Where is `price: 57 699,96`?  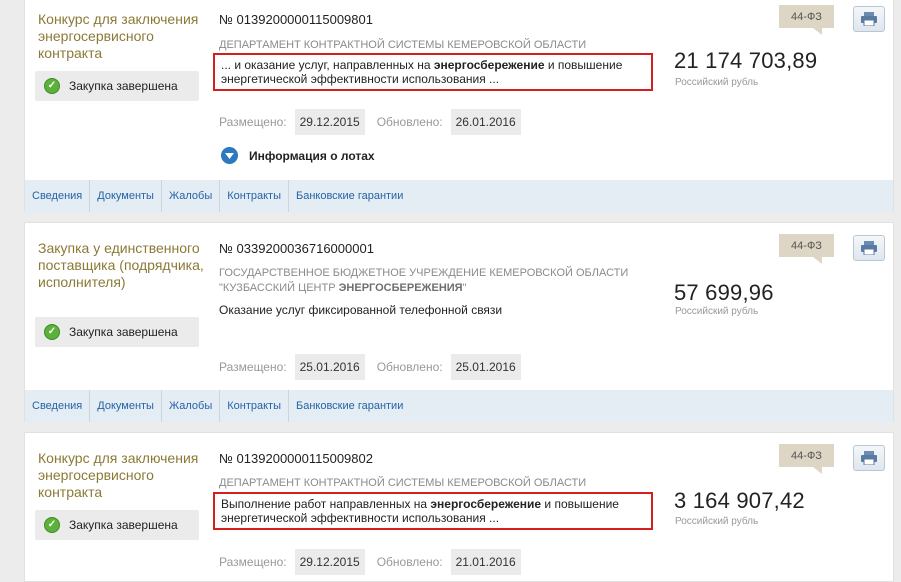
price: 57 699,96 is located at coordinates (724, 292).